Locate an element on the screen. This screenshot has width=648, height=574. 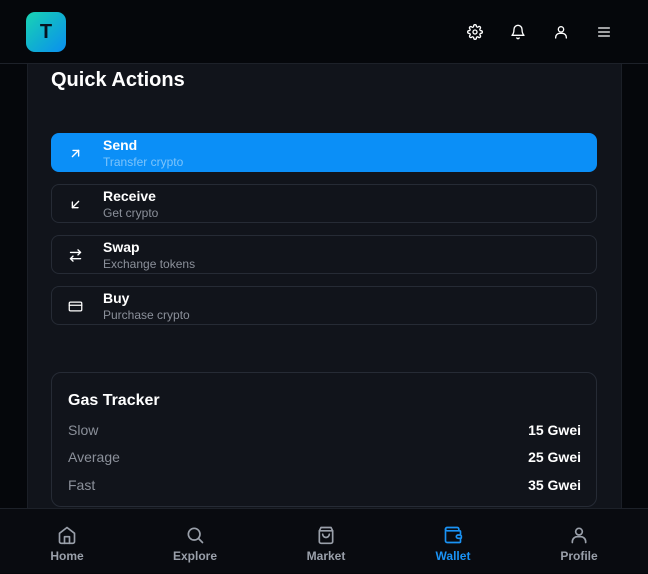
gas-row-value: 15 Gwei is located at coordinates (554, 430).